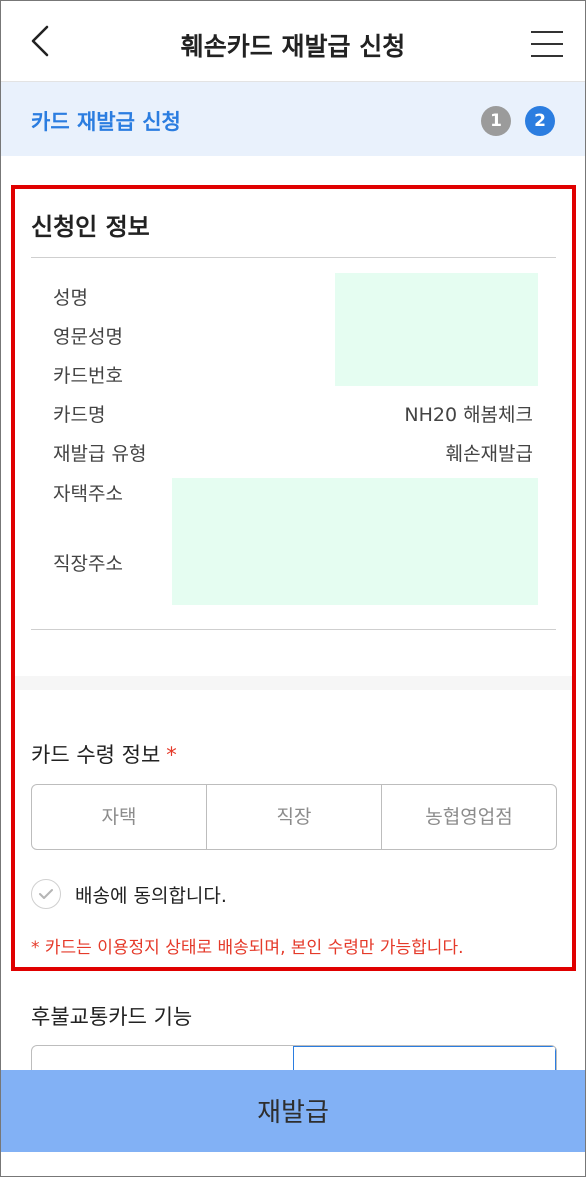 The height and width of the screenshot is (1177, 586). I want to click on transit-card-title: 후불교통카드 기능, so click(112, 1017).